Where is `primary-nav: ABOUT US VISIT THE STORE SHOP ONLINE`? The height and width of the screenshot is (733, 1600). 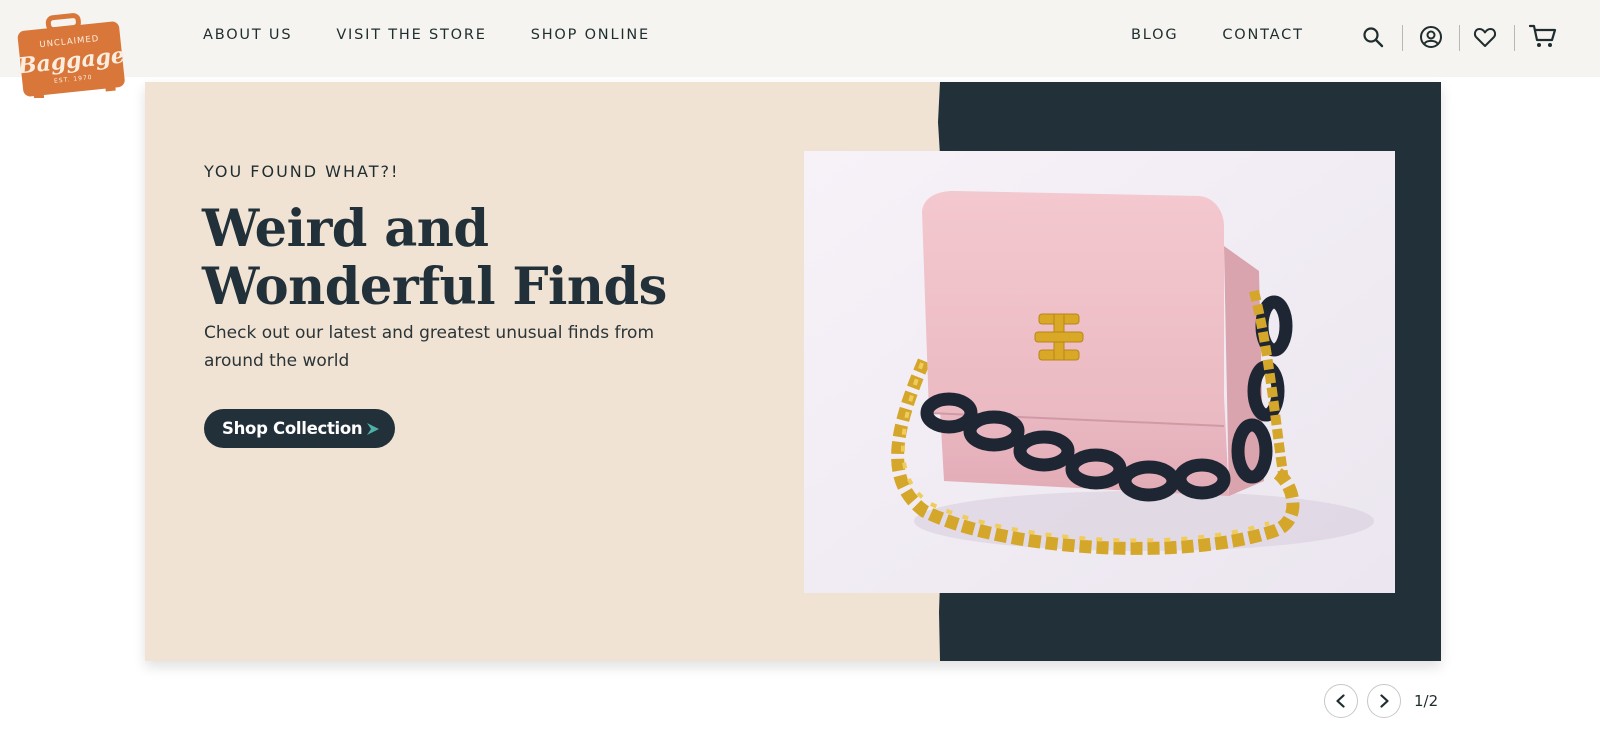 primary-nav: ABOUT US VISIT THE STORE SHOP ONLINE is located at coordinates (426, 35).